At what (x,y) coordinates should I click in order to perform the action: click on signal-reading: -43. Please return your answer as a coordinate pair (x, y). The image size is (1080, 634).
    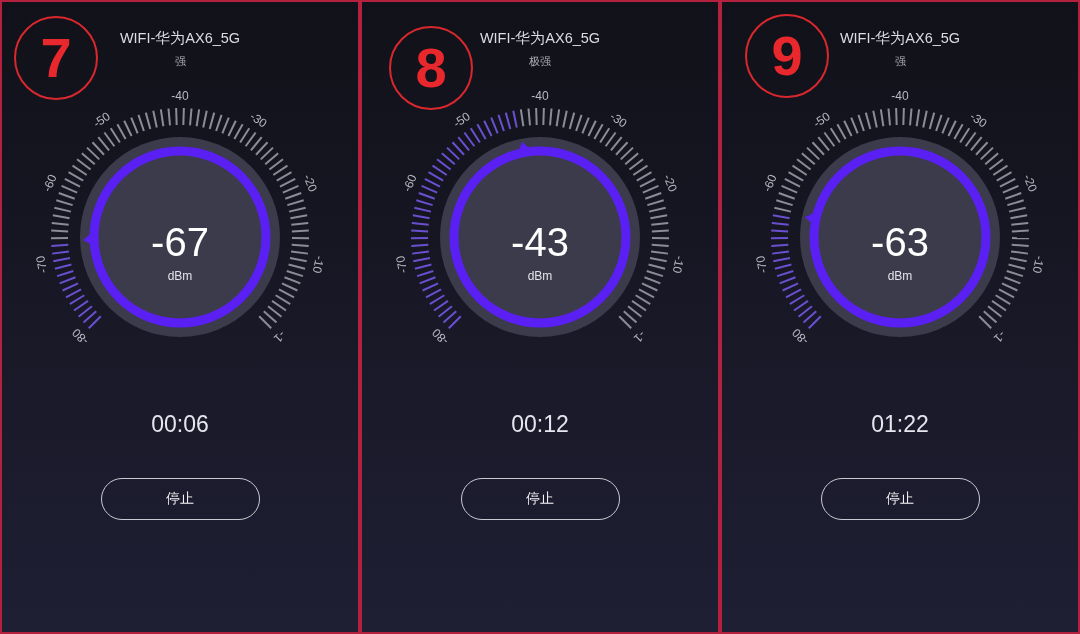
    Looking at the image, I should click on (540, 242).